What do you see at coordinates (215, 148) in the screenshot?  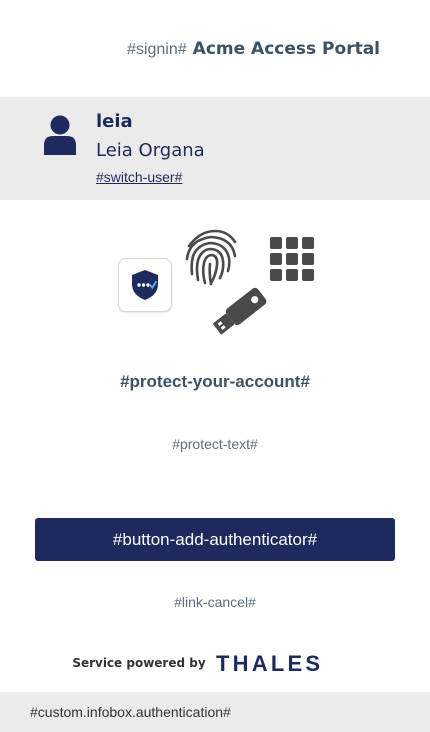 I see `user-info-panel: leia Leia Organa #switch-user#` at bounding box center [215, 148].